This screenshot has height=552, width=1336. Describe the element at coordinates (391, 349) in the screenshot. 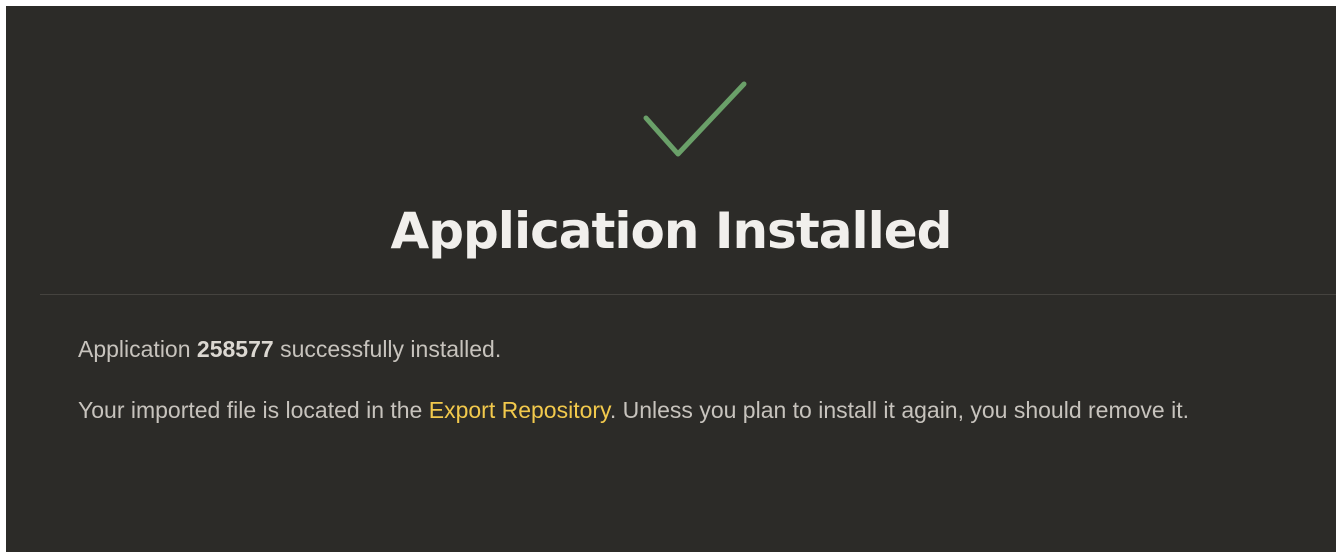

I see `message-suffix: successfully installed.` at that location.